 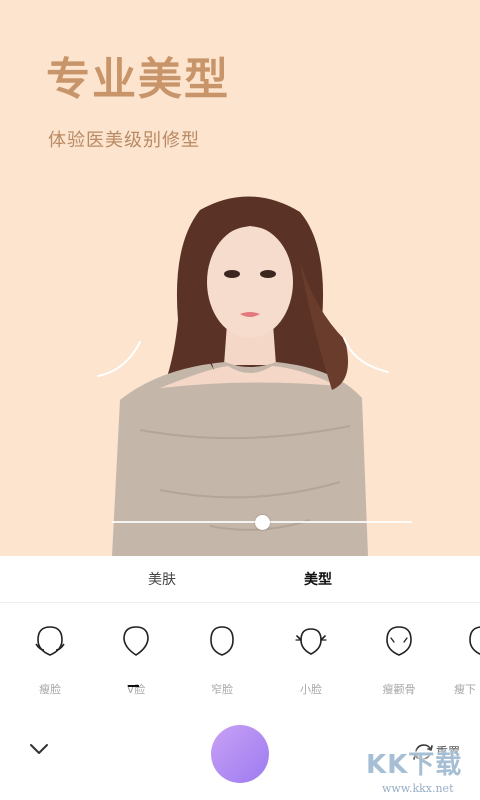 What do you see at coordinates (162, 580) in the screenshot?
I see `tab-skin: 美肤` at bounding box center [162, 580].